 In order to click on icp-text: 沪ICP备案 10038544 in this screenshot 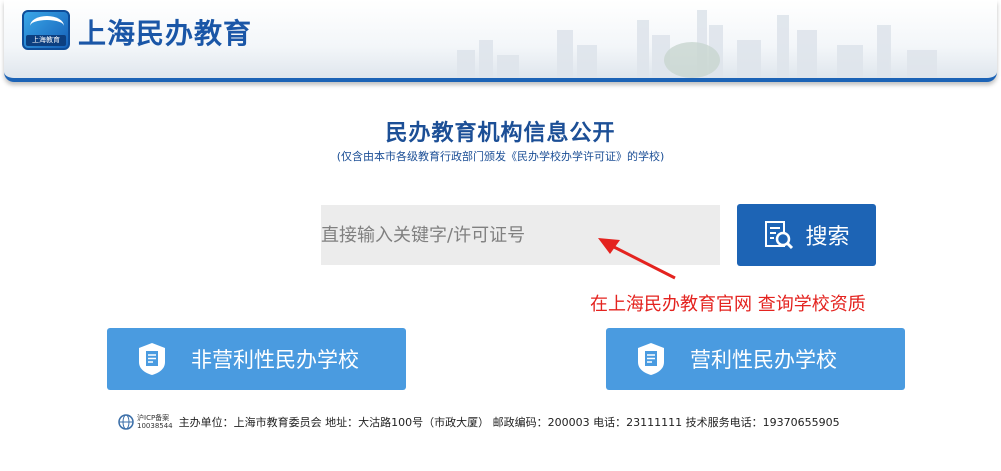, I will do `click(155, 422)`.